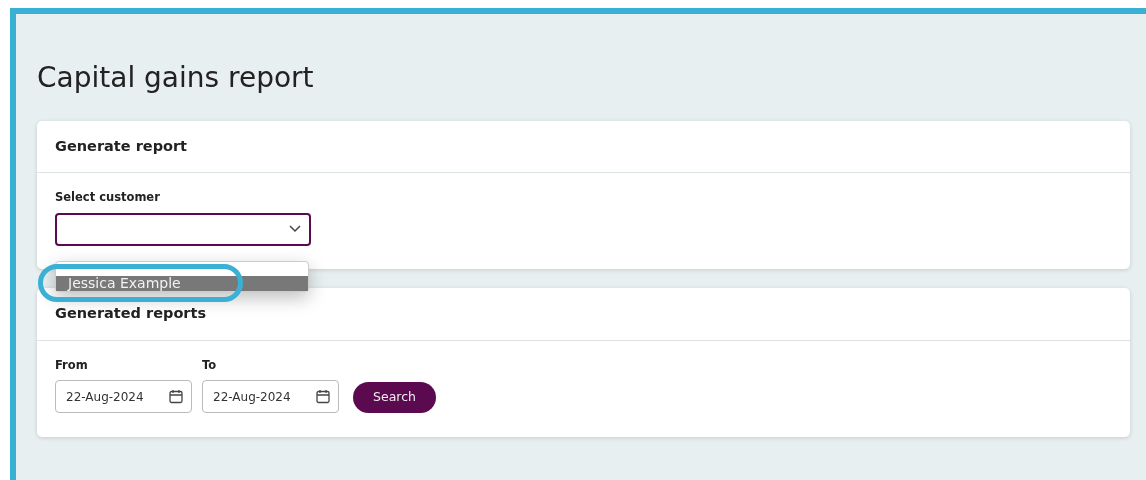 The width and height of the screenshot is (1146, 480). What do you see at coordinates (182, 284) in the screenshot?
I see `dropdown-option: Jessica Example` at bounding box center [182, 284].